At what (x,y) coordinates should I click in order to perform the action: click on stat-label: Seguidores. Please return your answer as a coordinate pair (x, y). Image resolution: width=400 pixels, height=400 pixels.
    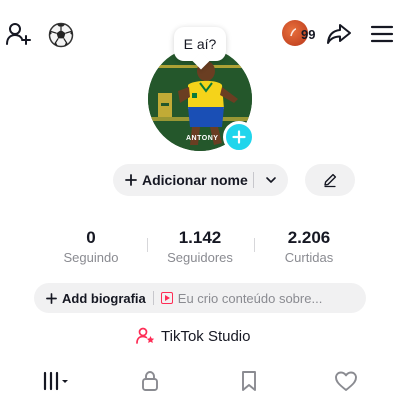
    Looking at the image, I should click on (200, 257).